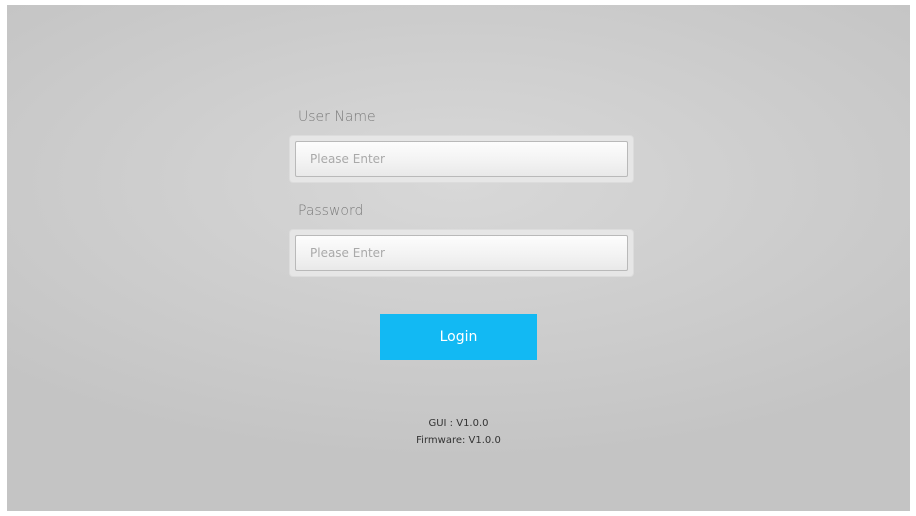  I want to click on login-button: Login, so click(458, 337).